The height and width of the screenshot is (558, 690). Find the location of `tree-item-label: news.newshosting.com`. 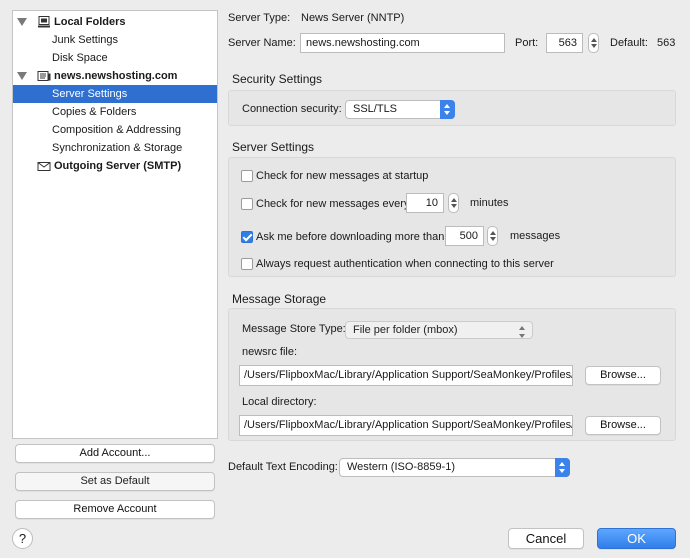

tree-item-label: news.newshosting.com is located at coordinates (116, 76).